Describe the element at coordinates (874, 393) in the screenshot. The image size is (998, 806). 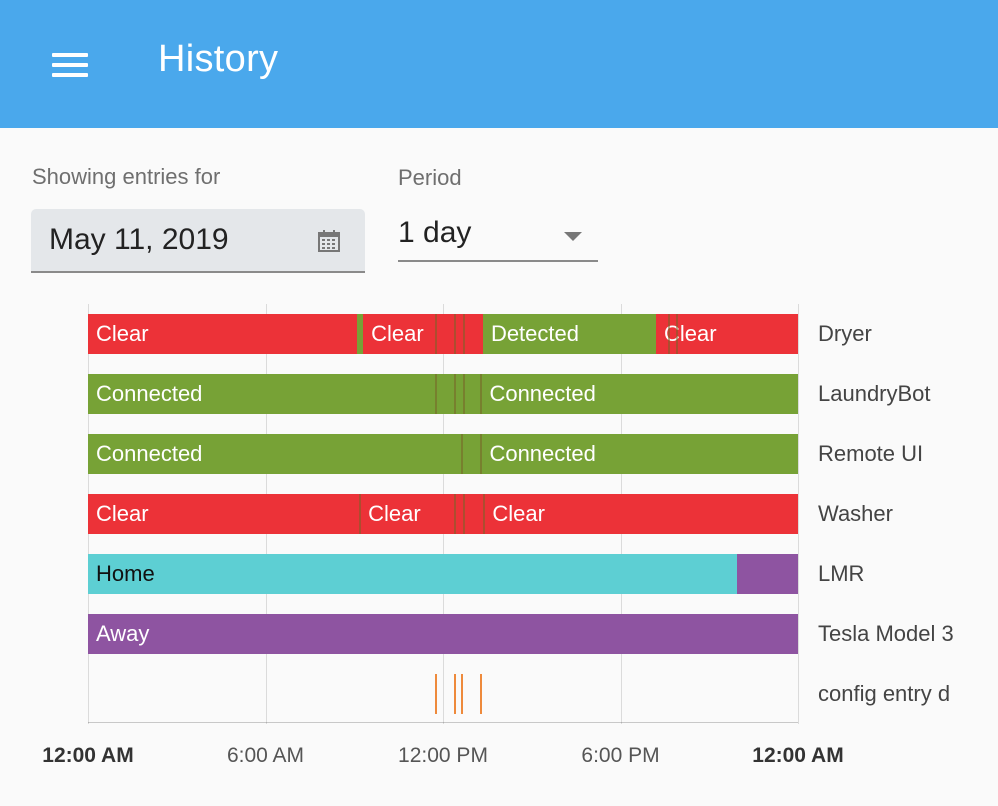
I see `entity-name-label: LaundryBot` at that location.